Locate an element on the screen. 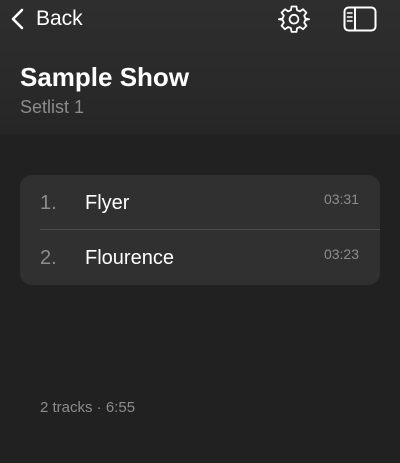 The image size is (400, 463). page-subtitle: Setlist 1 is located at coordinates (52, 107).